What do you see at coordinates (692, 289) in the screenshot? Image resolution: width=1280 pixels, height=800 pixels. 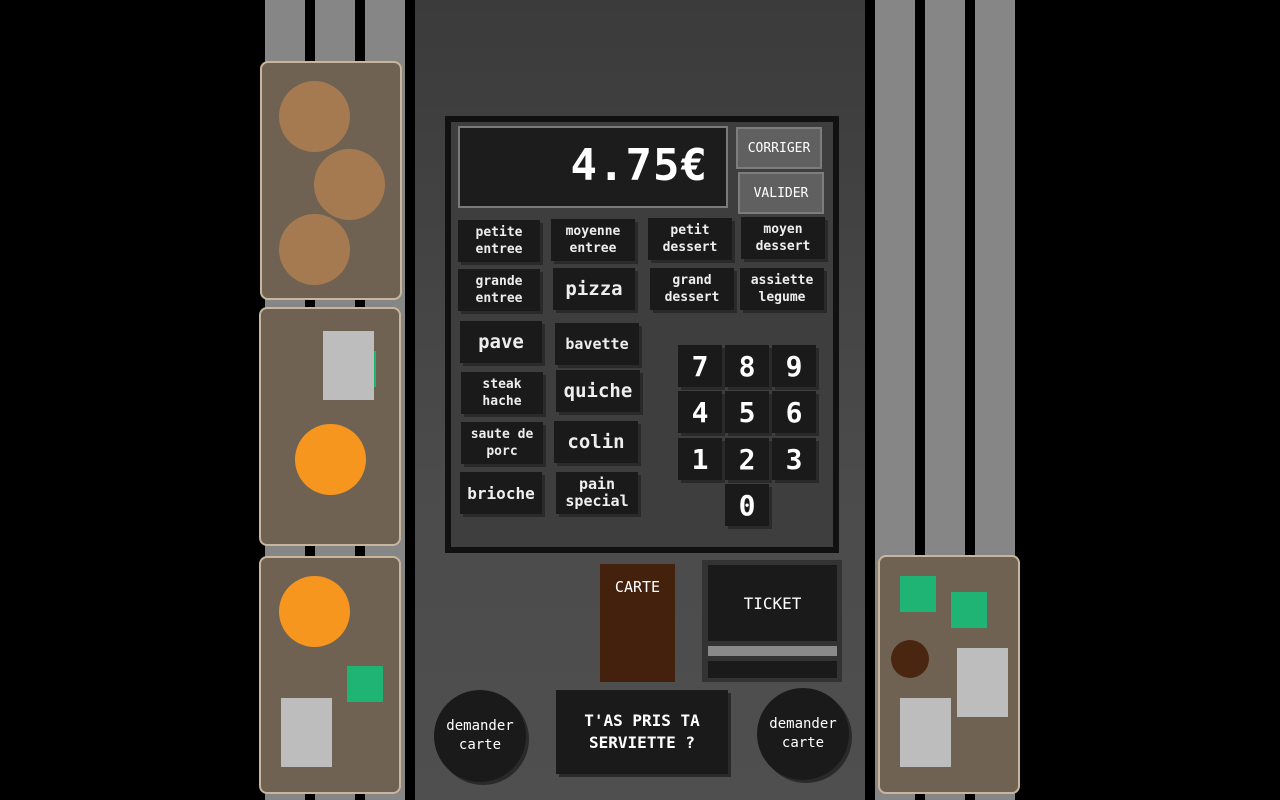 I see `grand-dessert-button: grand dessert` at bounding box center [692, 289].